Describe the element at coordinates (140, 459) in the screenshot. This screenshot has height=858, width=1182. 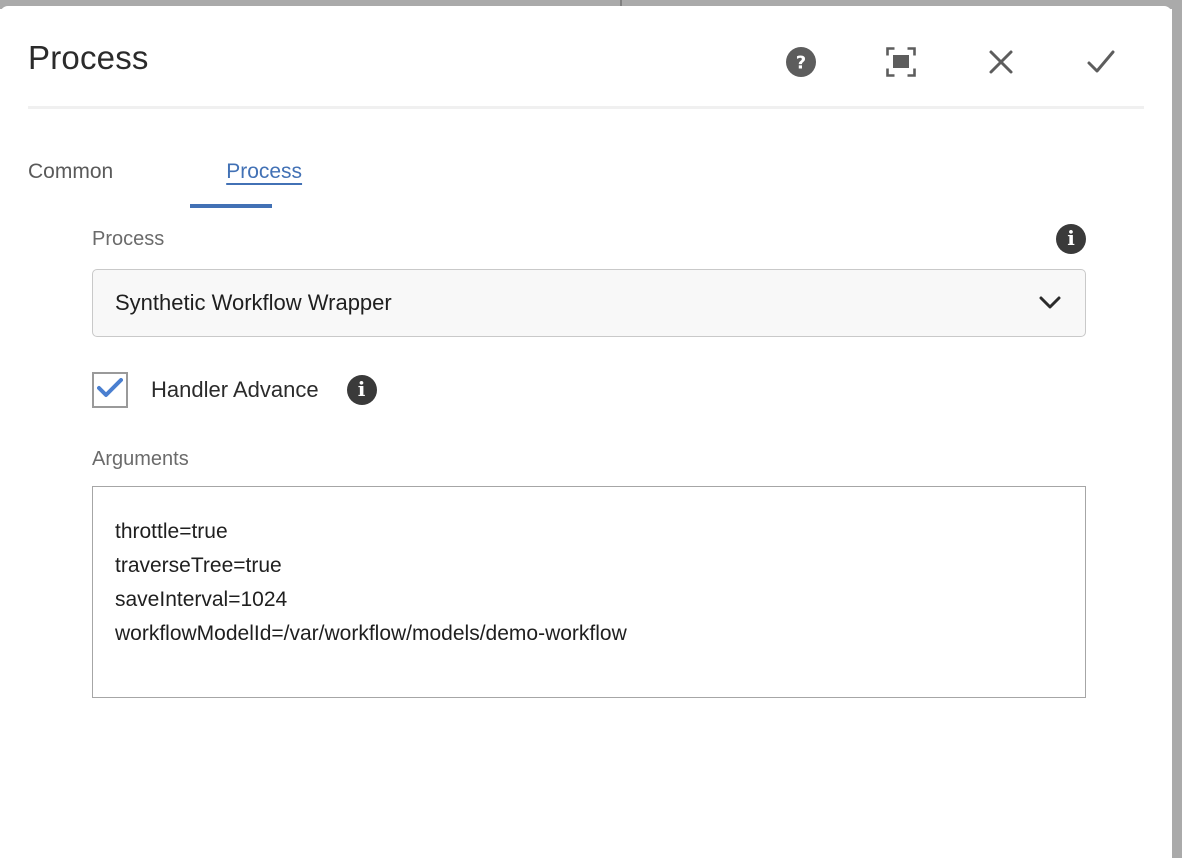
I see `arguments-label: Arguments` at that location.